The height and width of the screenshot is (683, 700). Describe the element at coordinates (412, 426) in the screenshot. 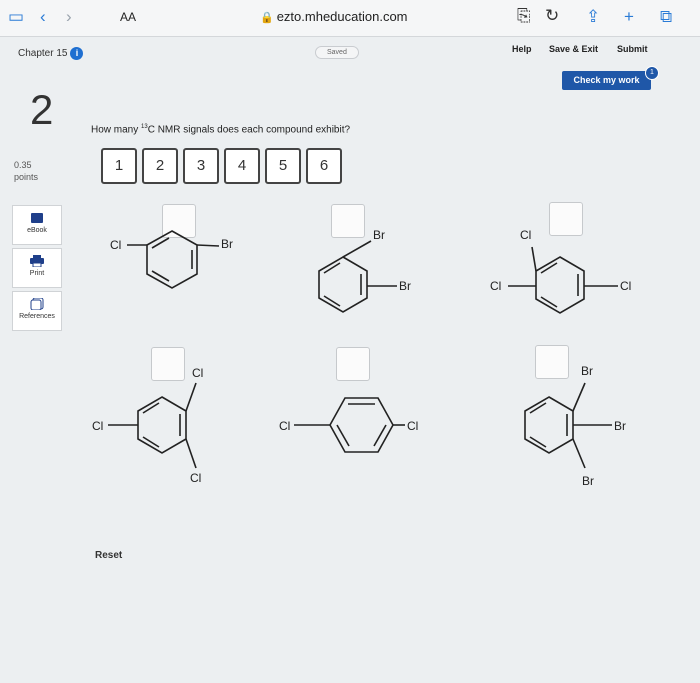

I see `m5-cl-right-label: Cl` at that location.